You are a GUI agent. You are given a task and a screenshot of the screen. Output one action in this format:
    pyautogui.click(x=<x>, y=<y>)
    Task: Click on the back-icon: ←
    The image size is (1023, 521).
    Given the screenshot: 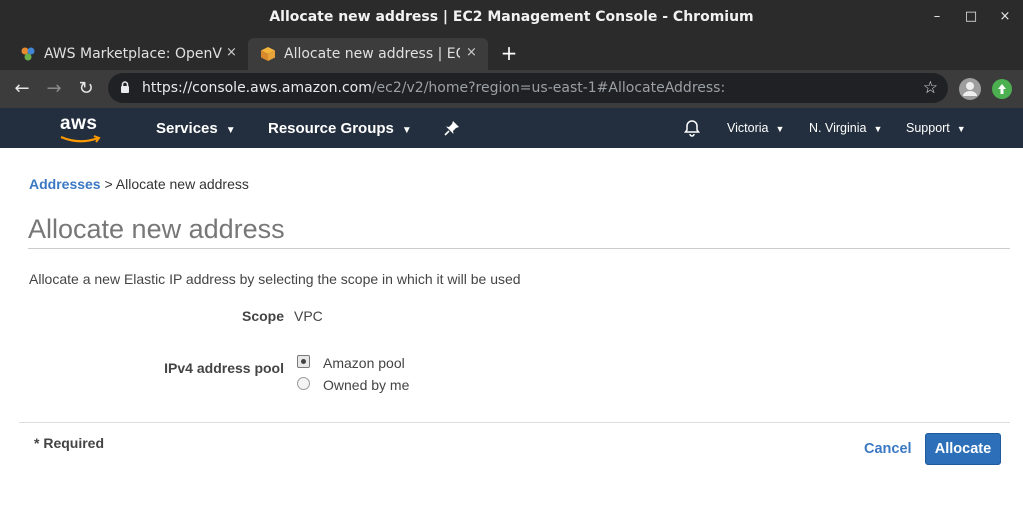 What is the action you would take?
    pyautogui.click(x=22, y=89)
    